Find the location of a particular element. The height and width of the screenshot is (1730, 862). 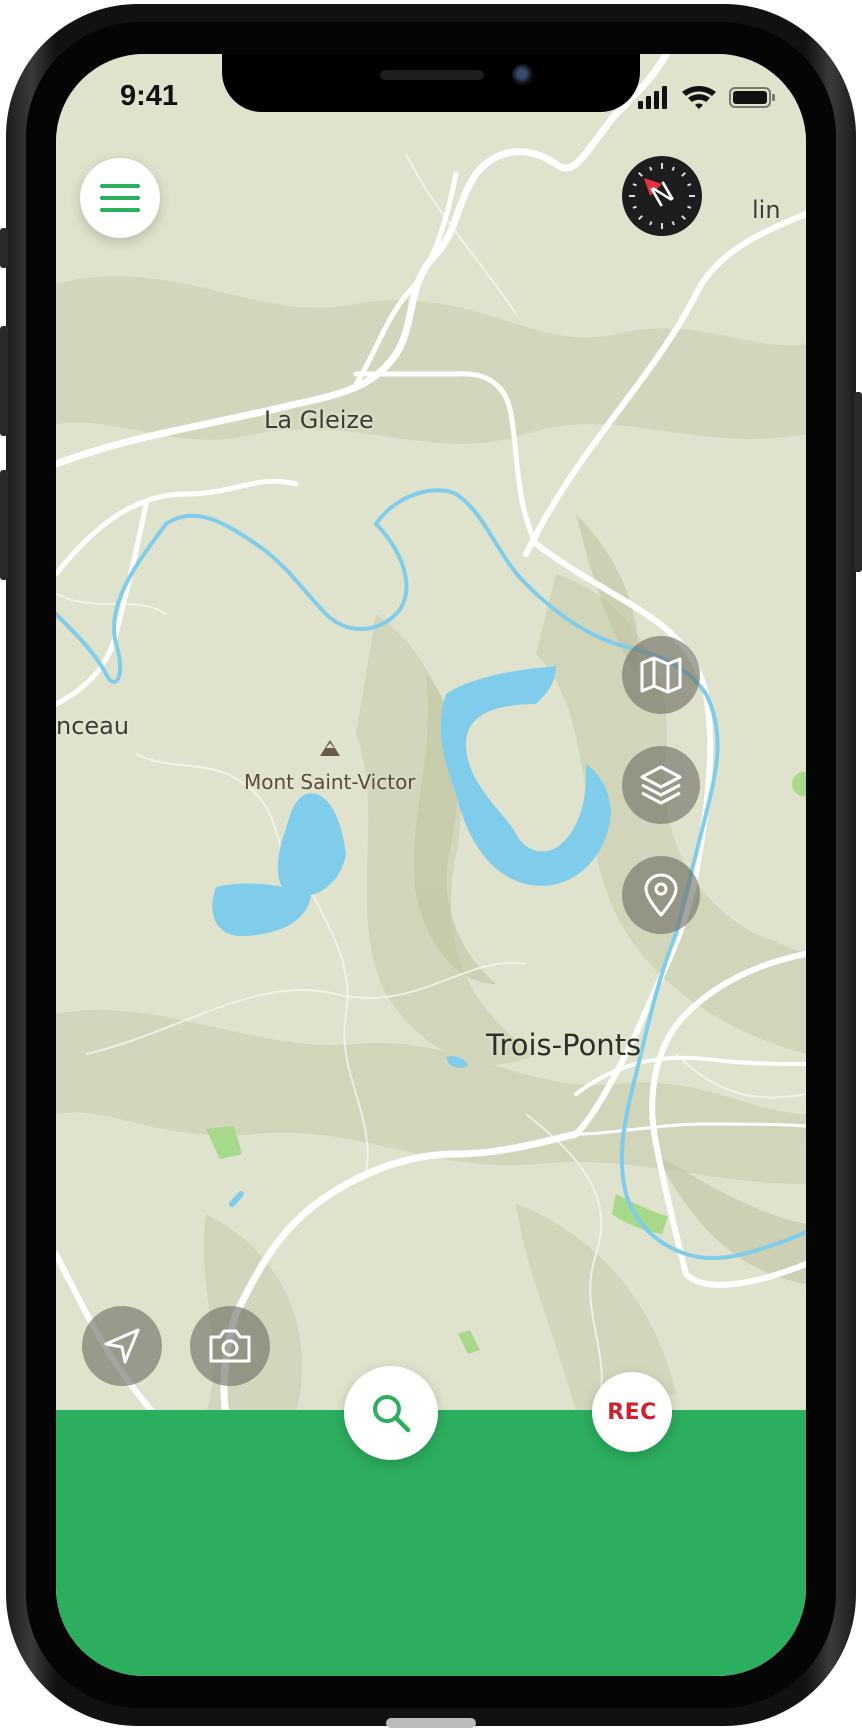

map-icon is located at coordinates (661, 675).